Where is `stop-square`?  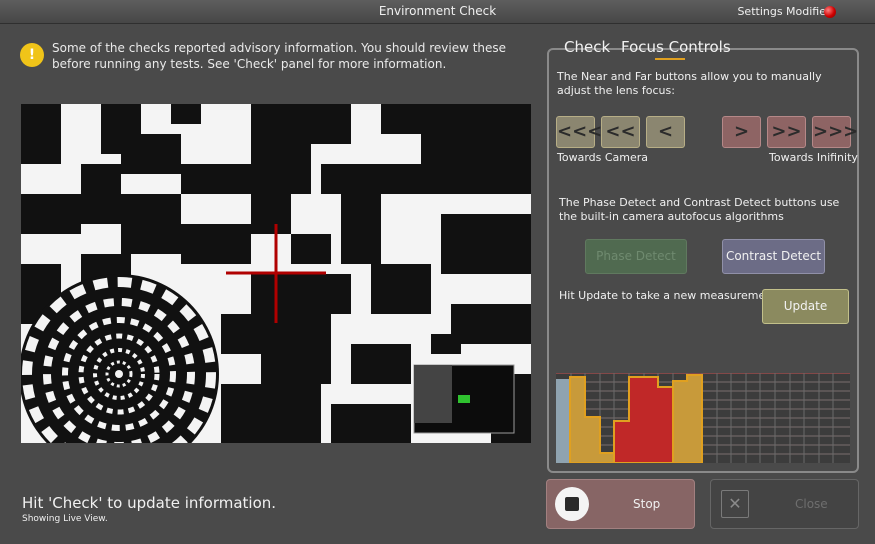 stop-square is located at coordinates (572, 504).